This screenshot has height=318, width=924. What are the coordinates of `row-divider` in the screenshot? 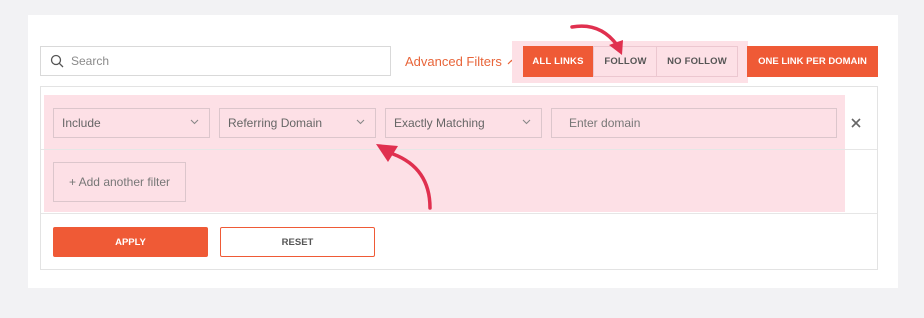 It's located at (459, 149).